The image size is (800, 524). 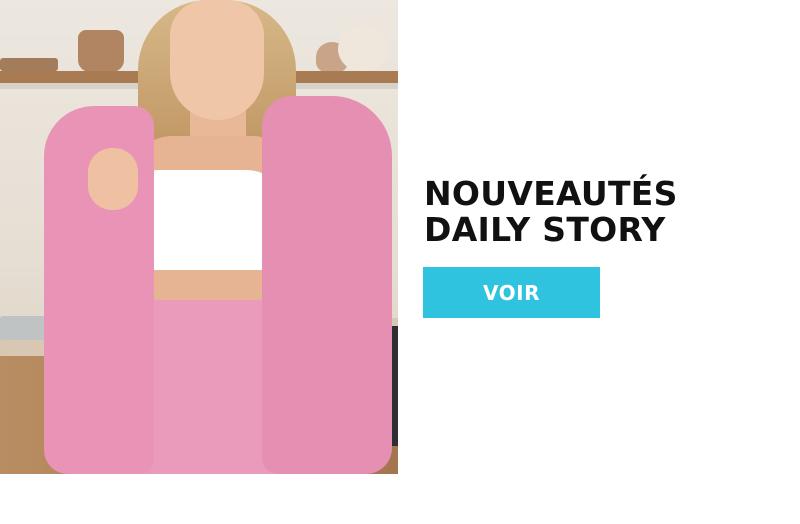 I want to click on model-face, so click(x=217, y=60).